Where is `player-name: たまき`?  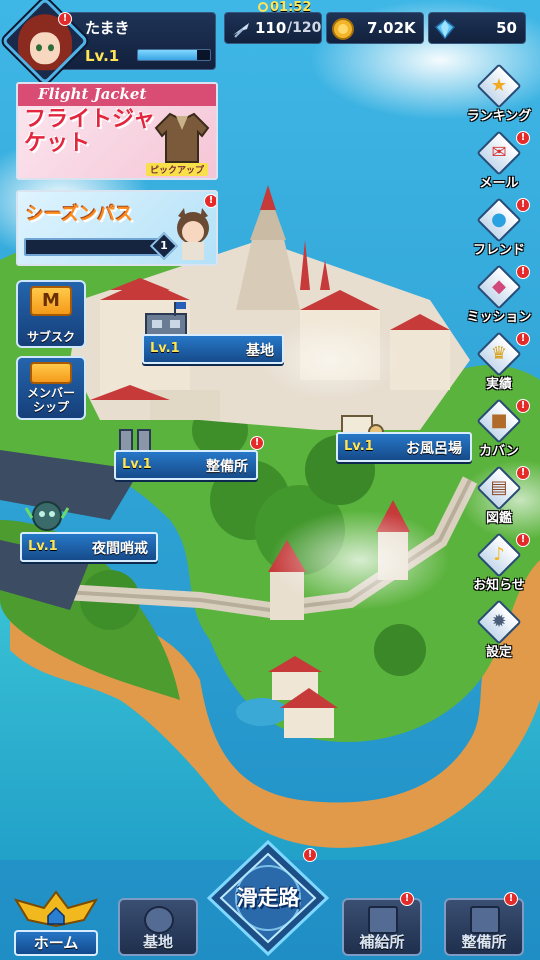 player-name: たまき is located at coordinates (107, 28).